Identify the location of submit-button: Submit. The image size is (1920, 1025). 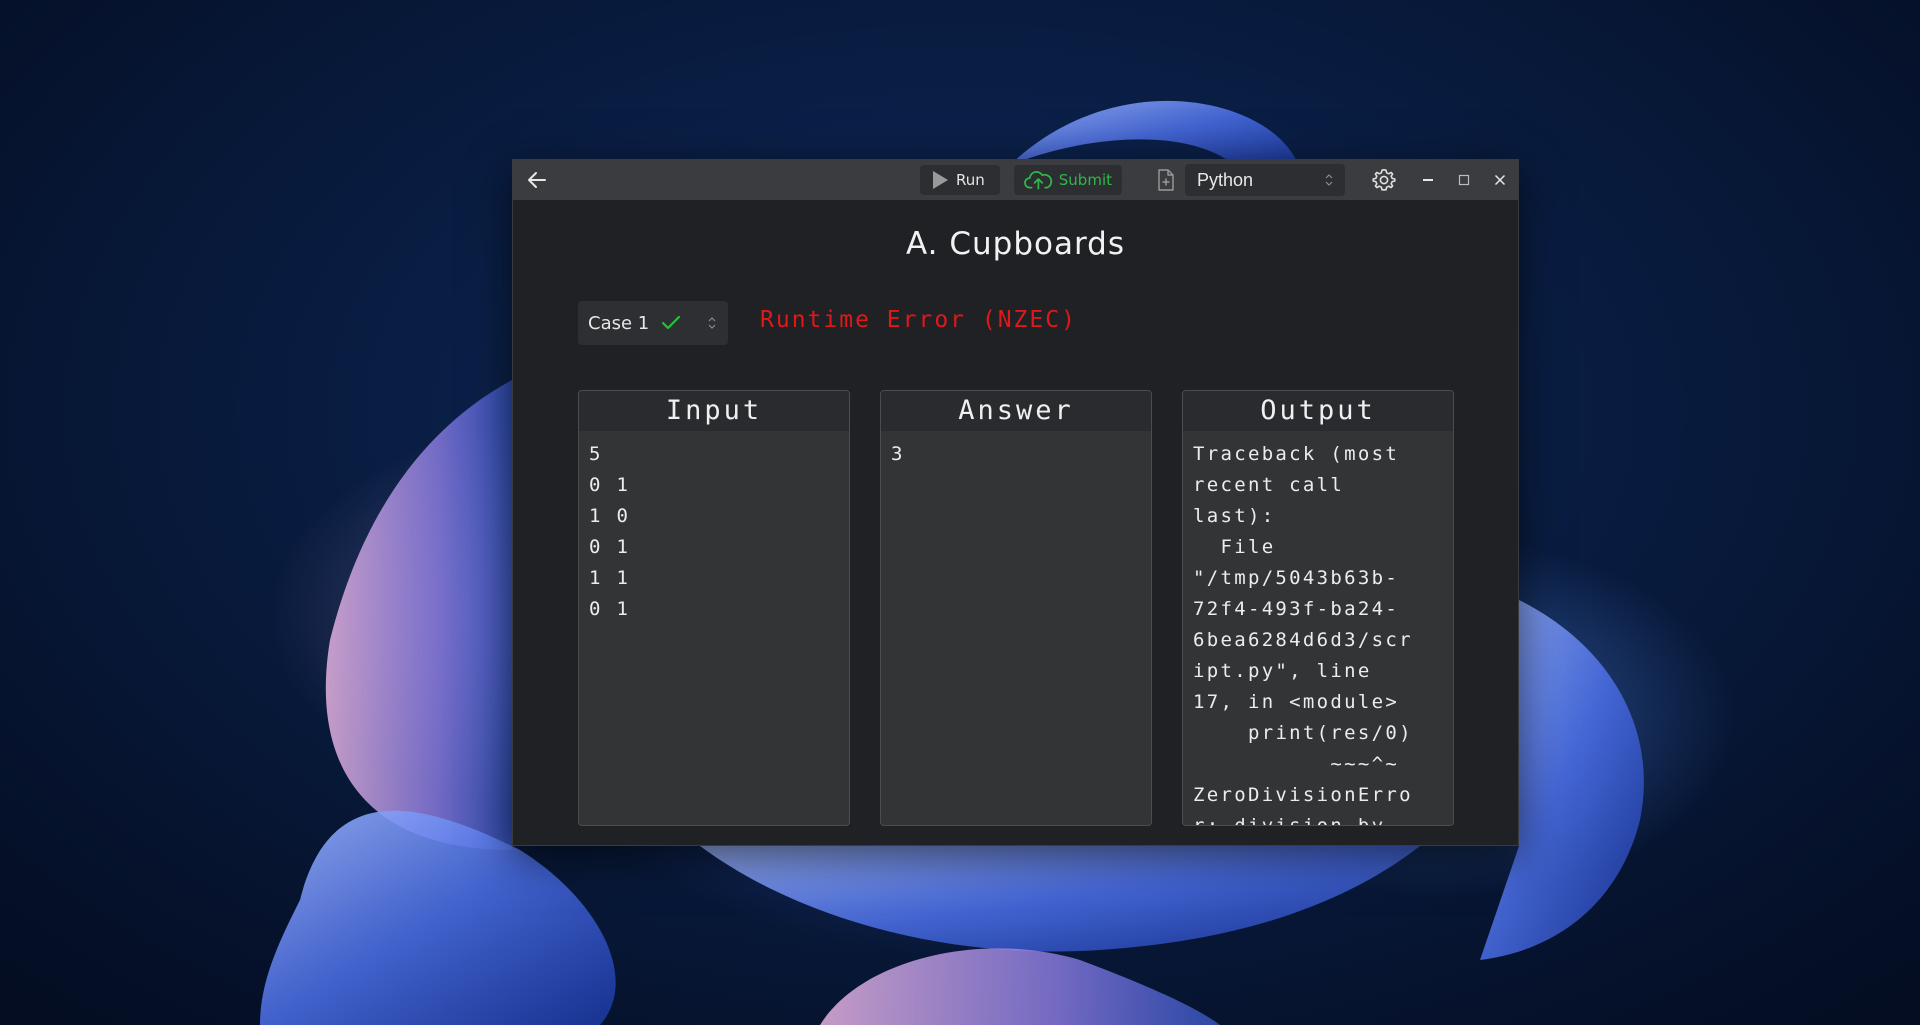
(1068, 180).